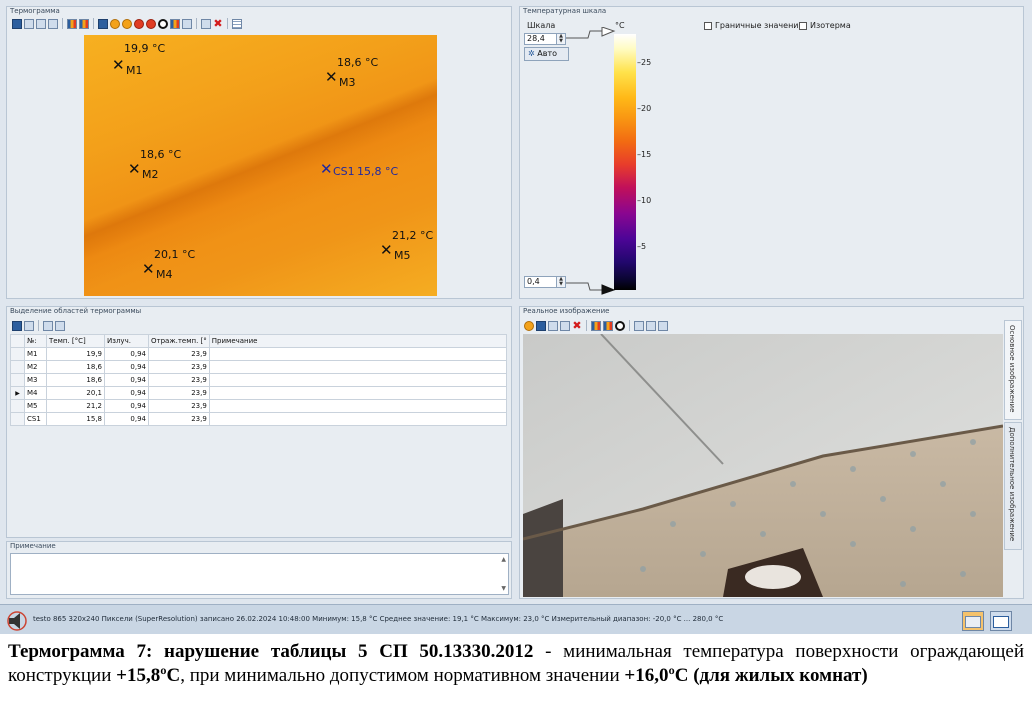  Describe the element at coordinates (565, 325) in the screenshot. I see `paste-icon` at that location.